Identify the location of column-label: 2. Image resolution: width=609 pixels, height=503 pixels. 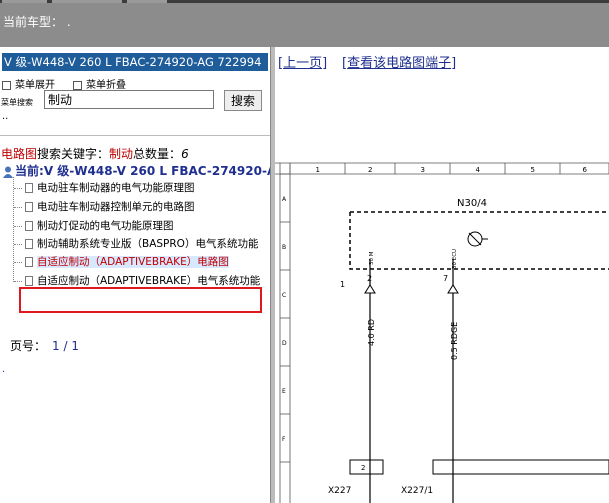
(370, 170).